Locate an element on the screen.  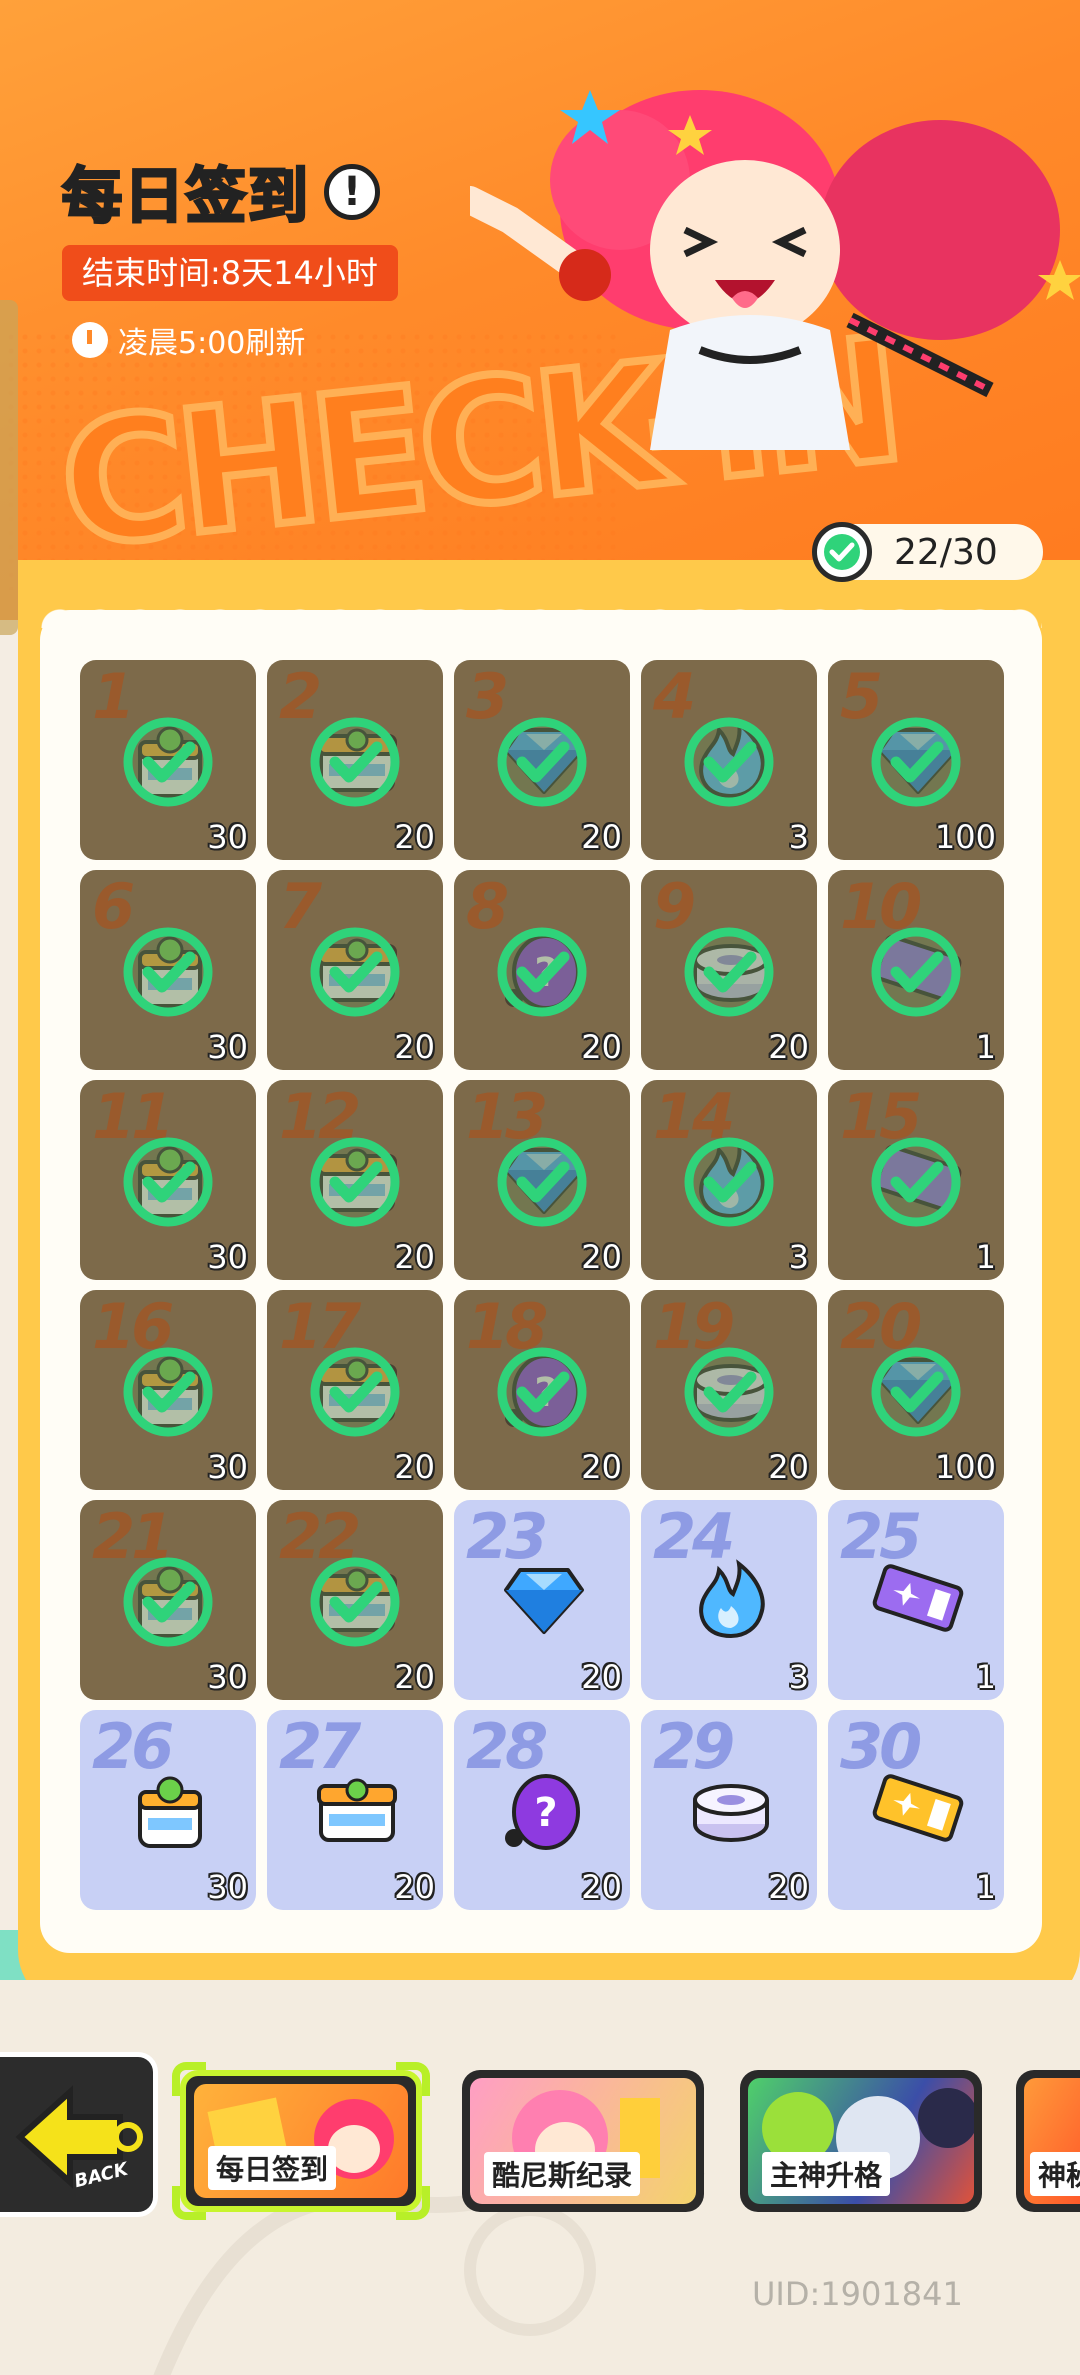
gem-icon is located at coordinates (544, 1601).